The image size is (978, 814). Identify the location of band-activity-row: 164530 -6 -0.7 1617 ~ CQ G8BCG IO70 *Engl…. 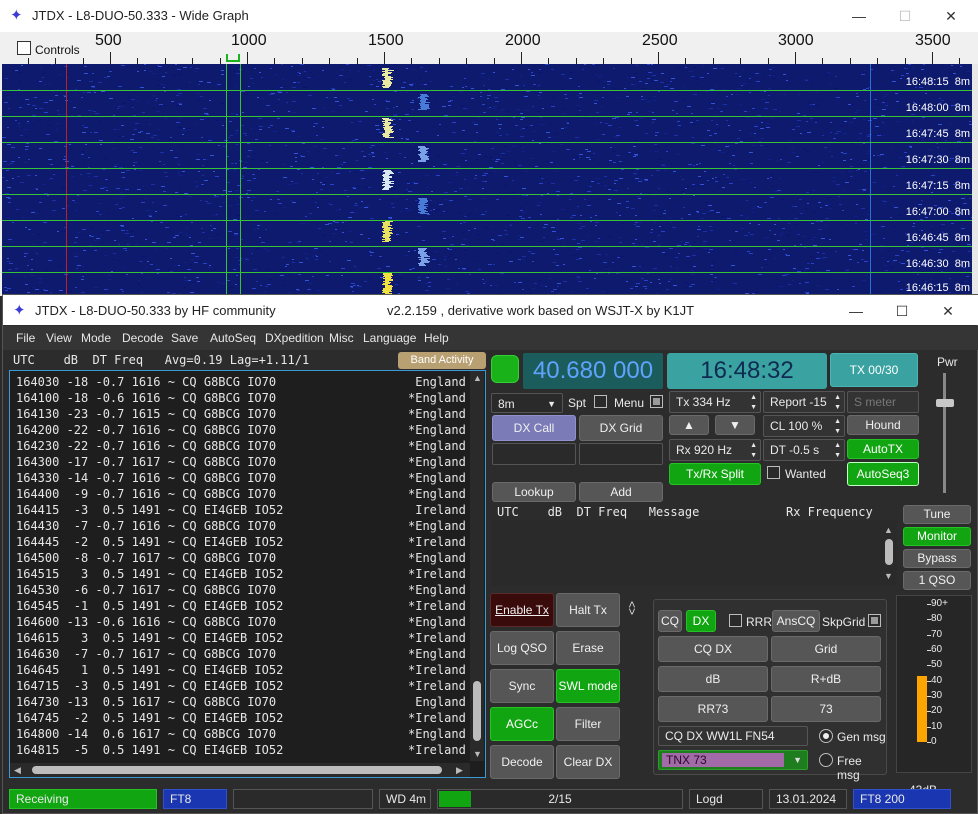
(241, 590).